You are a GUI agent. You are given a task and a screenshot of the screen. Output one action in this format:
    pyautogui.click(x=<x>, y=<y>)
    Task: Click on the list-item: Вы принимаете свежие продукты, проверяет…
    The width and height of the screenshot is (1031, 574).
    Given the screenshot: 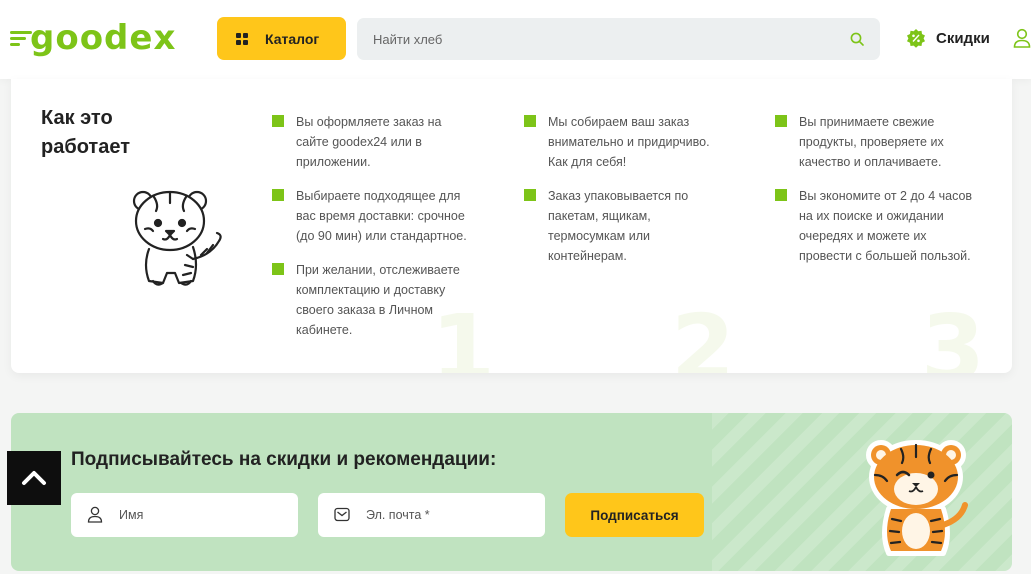 What is the action you would take?
    pyautogui.click(x=875, y=142)
    